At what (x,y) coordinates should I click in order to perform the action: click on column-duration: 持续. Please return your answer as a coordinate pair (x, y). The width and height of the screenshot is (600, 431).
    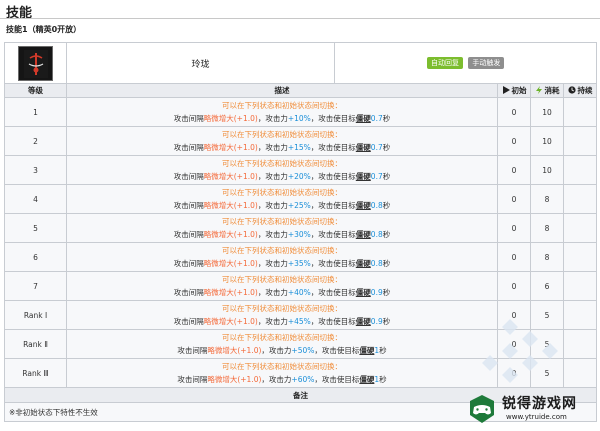
    Looking at the image, I should click on (580, 90).